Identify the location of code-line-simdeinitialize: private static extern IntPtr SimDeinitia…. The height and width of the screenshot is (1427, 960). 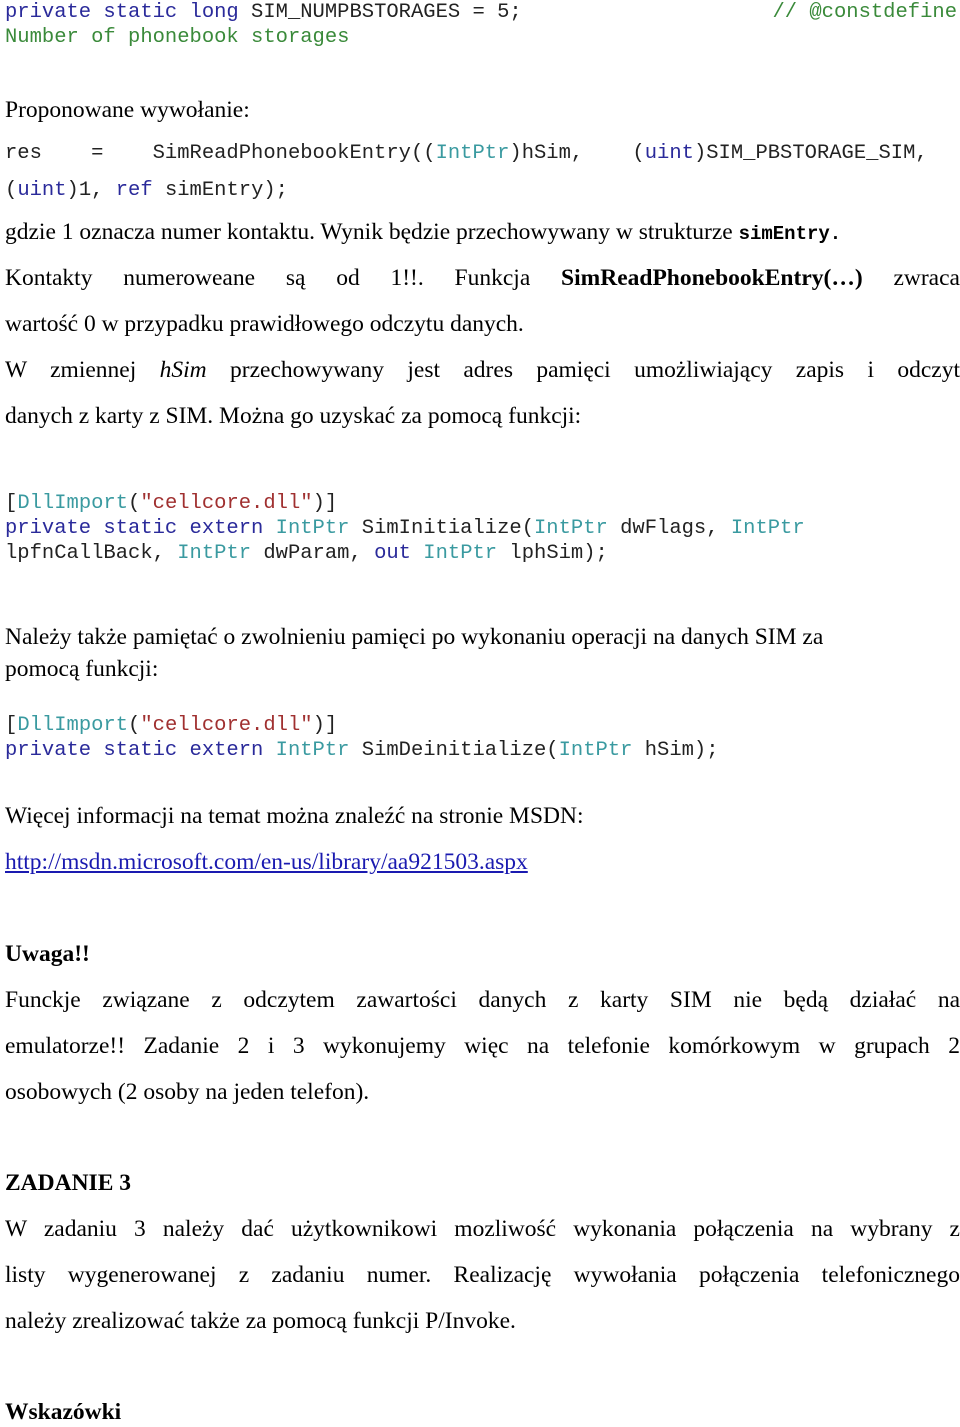
(362, 750).